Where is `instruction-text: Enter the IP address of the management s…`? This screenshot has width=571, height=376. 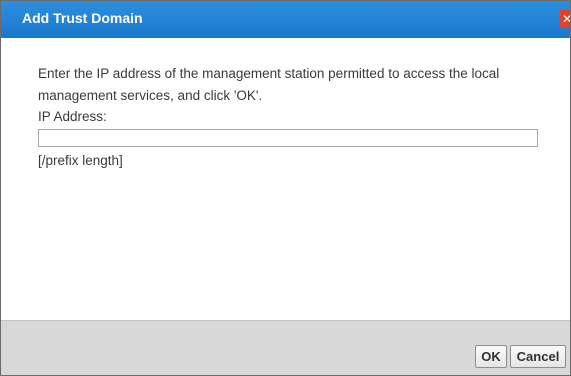
instruction-text: Enter the IP address of the management s… is located at coordinates (269, 84).